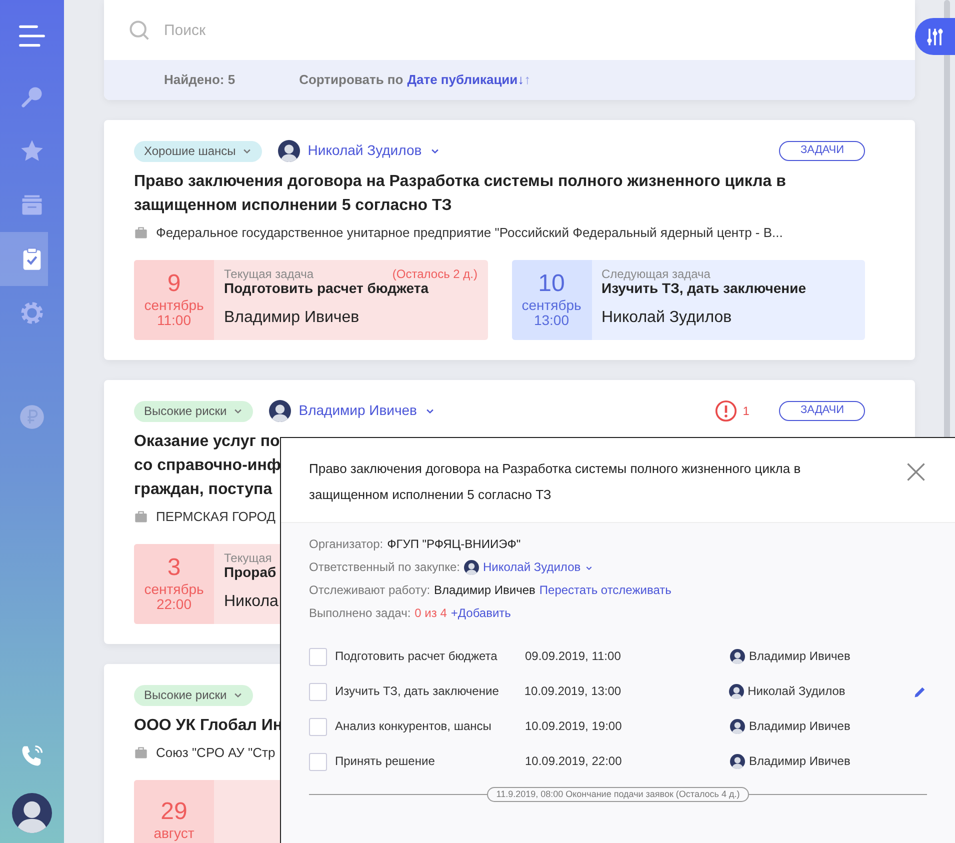  I want to click on tender-title: со справочно-инф, so click(207, 466).